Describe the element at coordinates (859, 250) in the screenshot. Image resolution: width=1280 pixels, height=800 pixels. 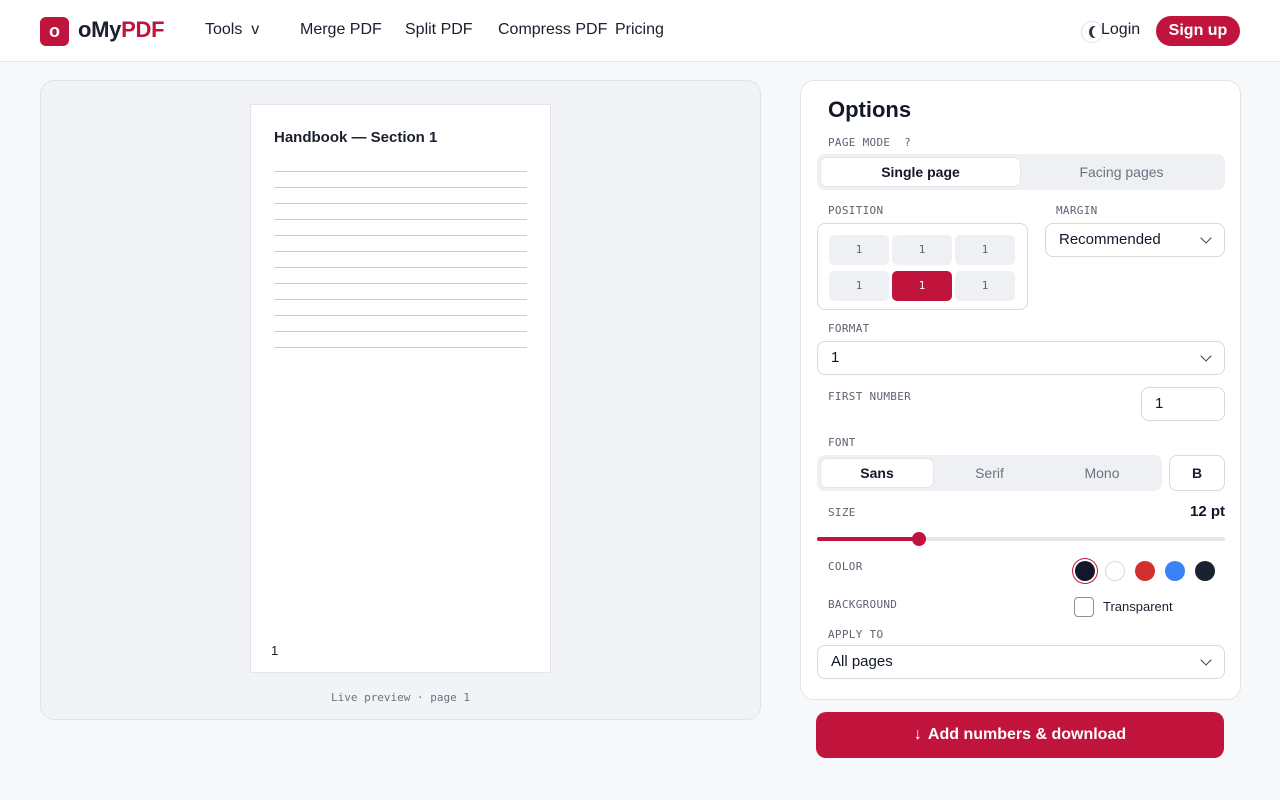
I see `position-top-left: 1` at that location.